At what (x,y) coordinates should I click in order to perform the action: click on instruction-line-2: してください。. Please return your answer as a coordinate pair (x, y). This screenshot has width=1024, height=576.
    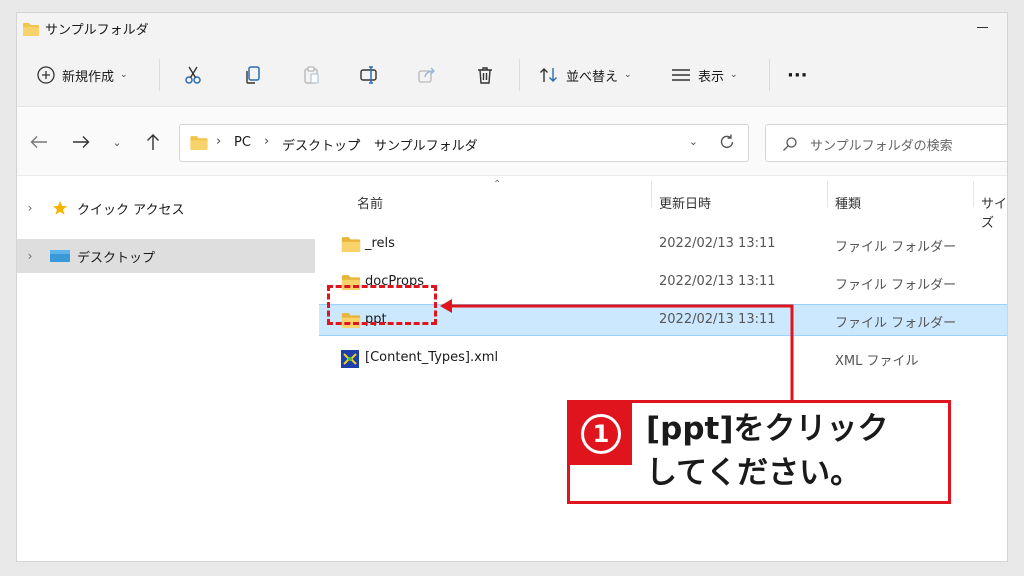
    Looking at the image, I should click on (754, 473).